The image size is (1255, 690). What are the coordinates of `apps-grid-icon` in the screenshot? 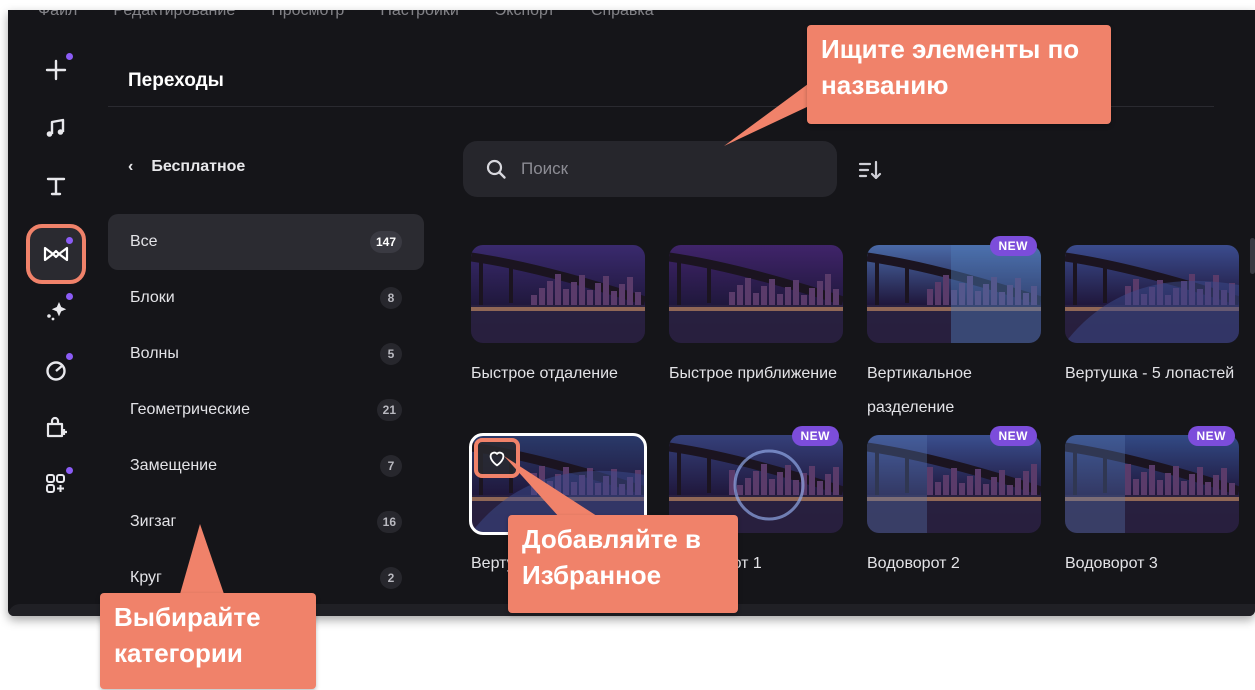 It's located at (55, 483).